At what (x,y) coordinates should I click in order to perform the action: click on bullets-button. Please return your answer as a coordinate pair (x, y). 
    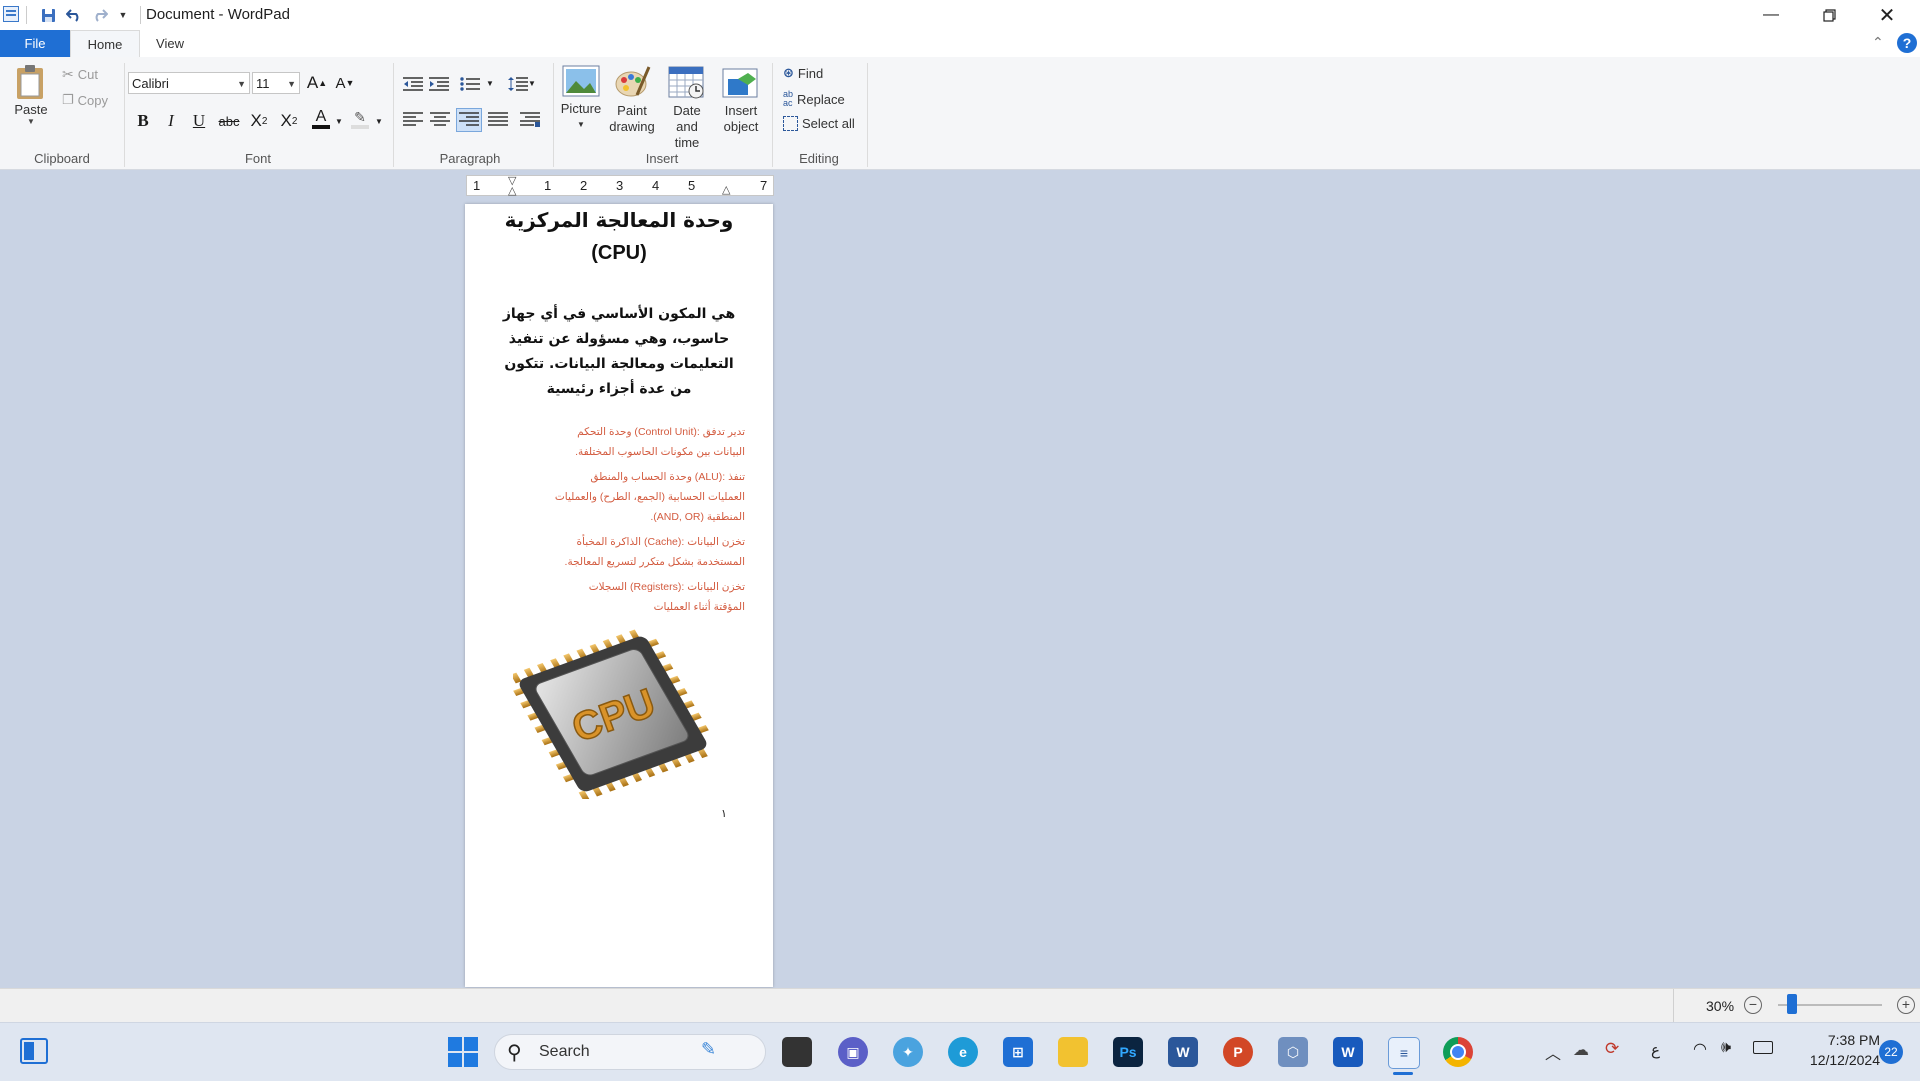
    Looking at the image, I should click on (470, 84).